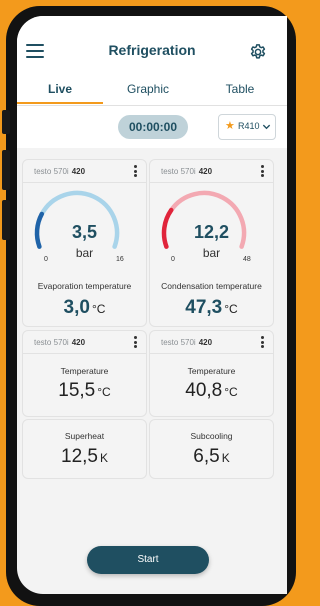  I want to click on gauge-max: 16, so click(120, 259).